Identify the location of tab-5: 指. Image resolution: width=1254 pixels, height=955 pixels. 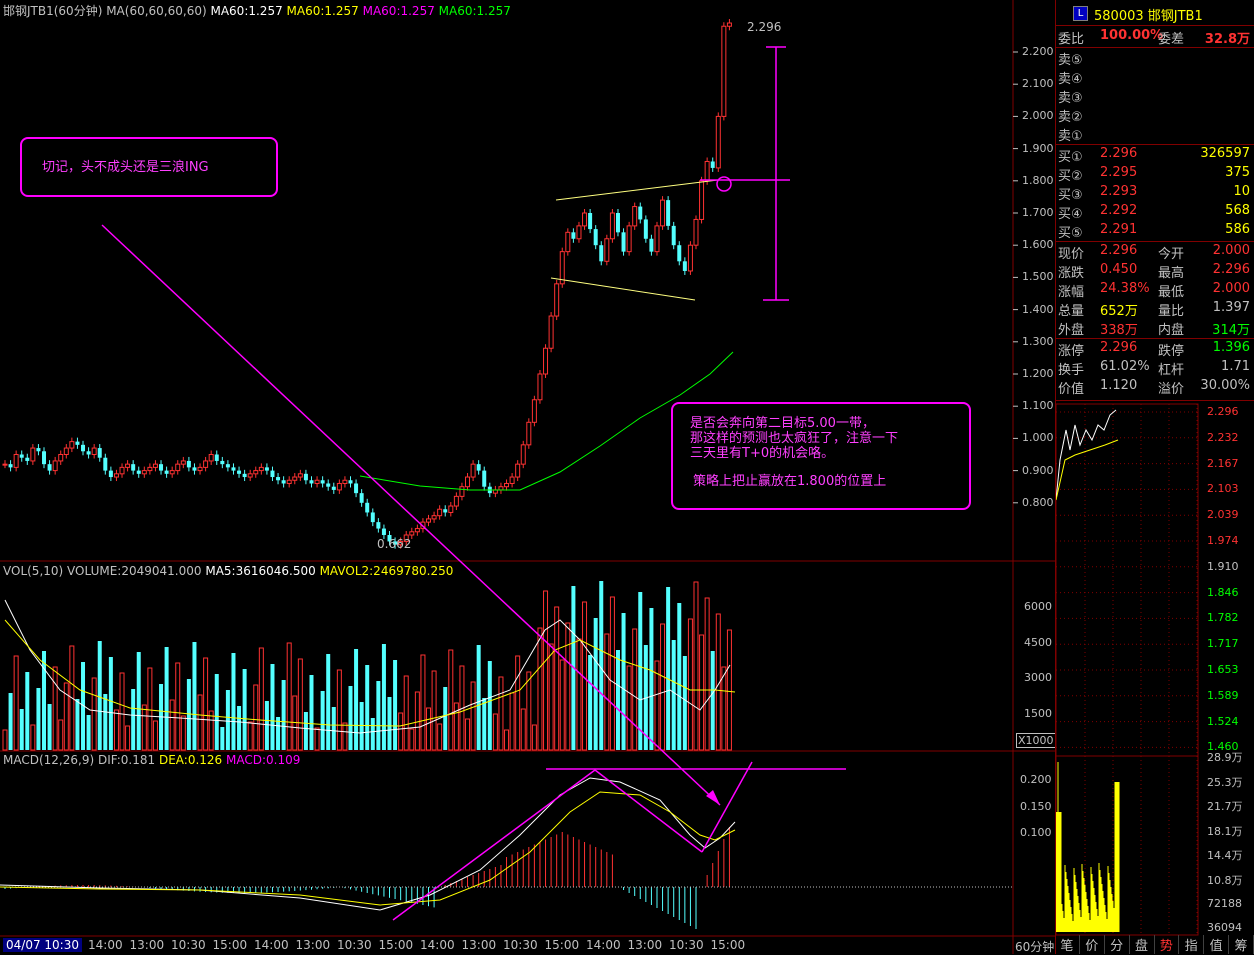
(1192, 944).